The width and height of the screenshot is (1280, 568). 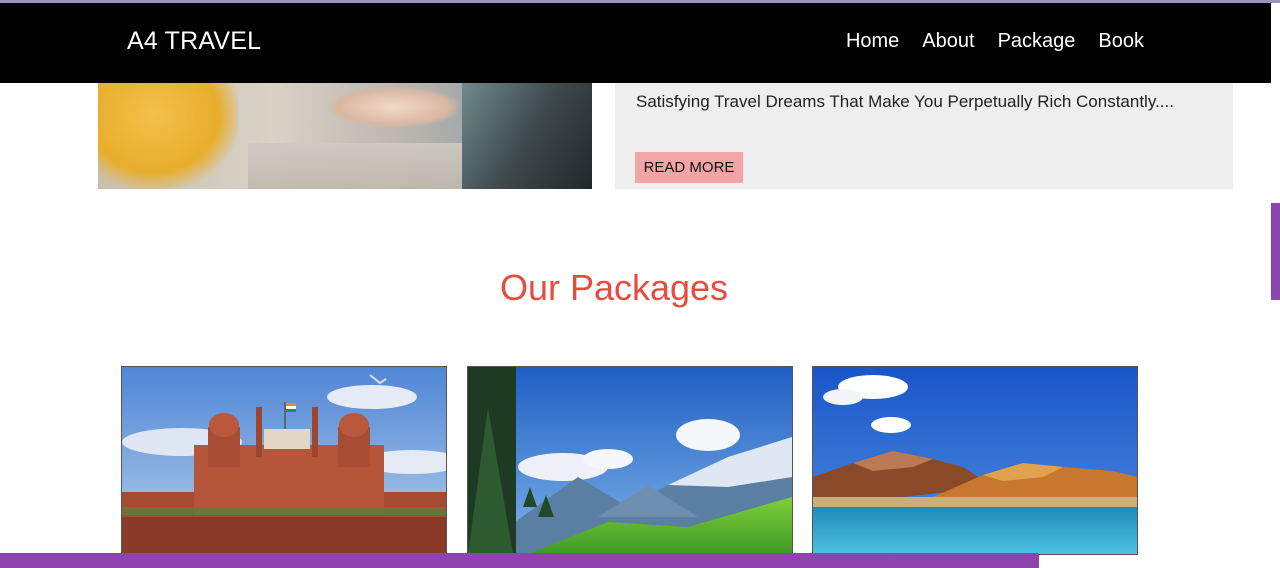 What do you see at coordinates (345, 136) in the screenshot?
I see `hero-image` at bounding box center [345, 136].